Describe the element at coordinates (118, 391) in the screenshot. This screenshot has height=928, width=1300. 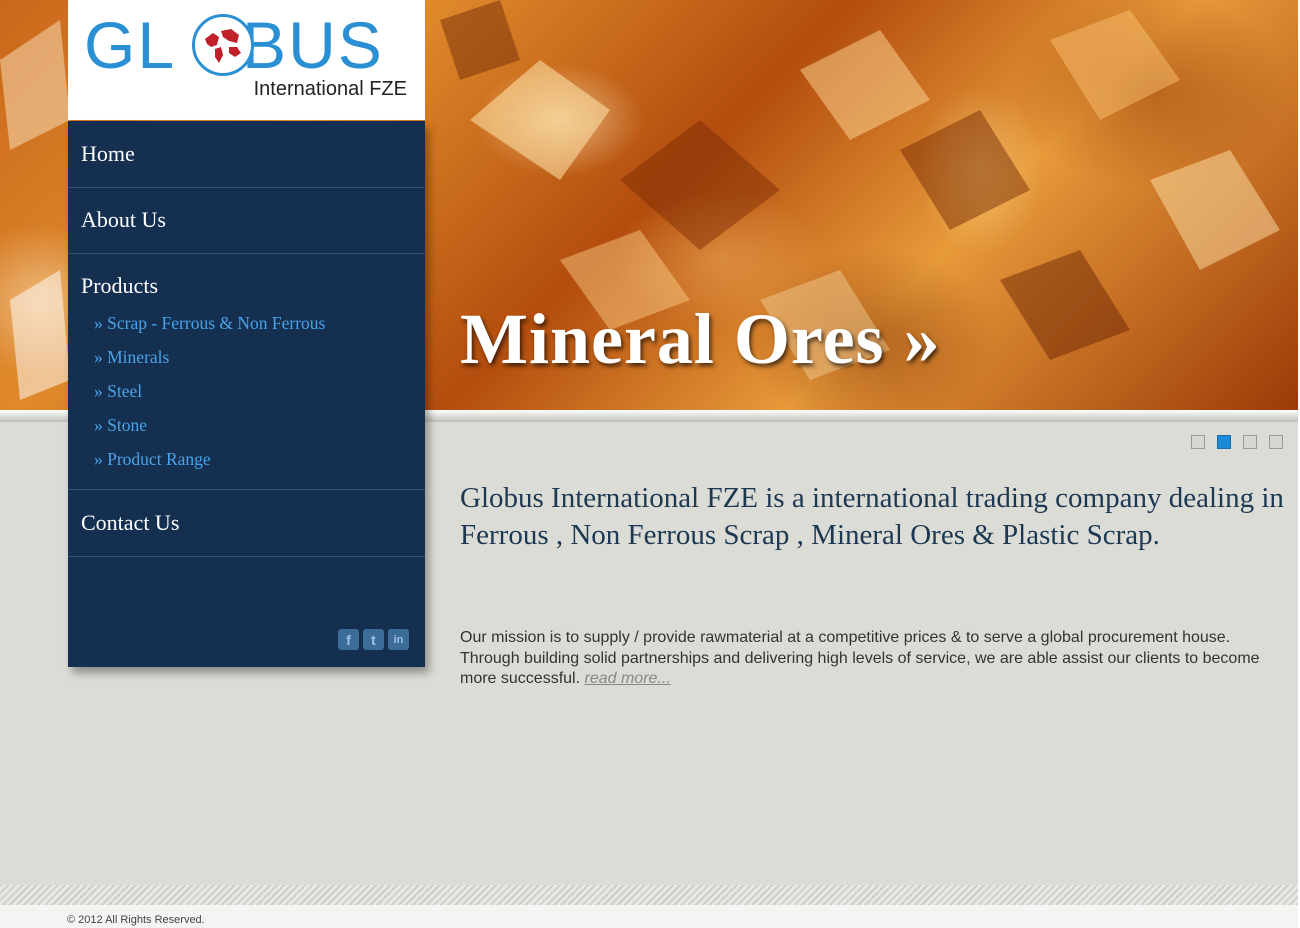
I see `submenu-steel: » Steel` at that location.